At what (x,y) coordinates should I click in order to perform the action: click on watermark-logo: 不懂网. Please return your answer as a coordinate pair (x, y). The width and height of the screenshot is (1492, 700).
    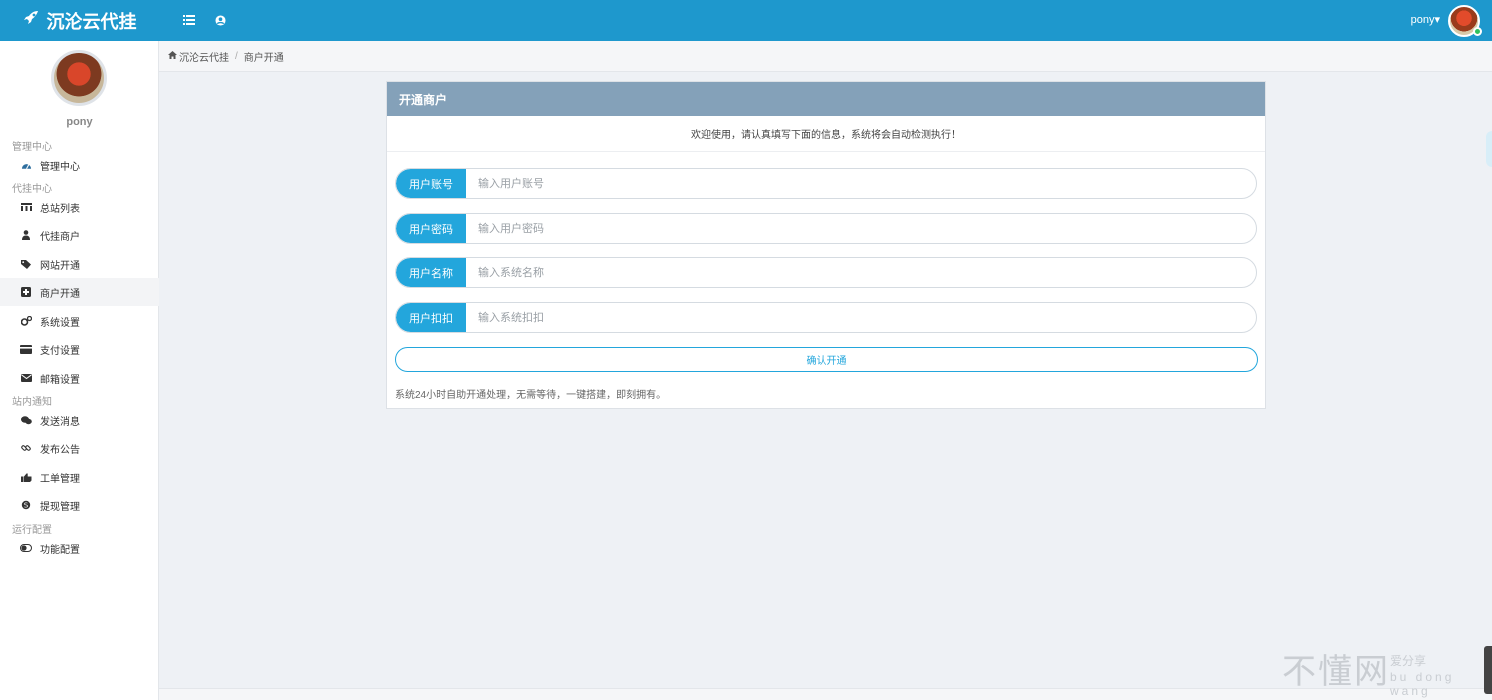
    Looking at the image, I should click on (1336, 672).